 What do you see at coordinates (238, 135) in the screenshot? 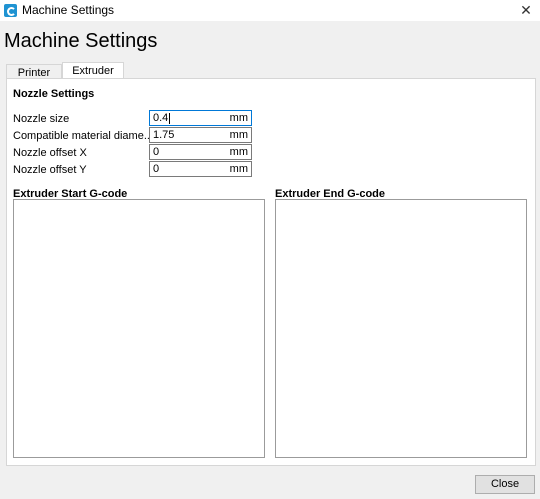
I see `material-diameter-unit: mm` at bounding box center [238, 135].